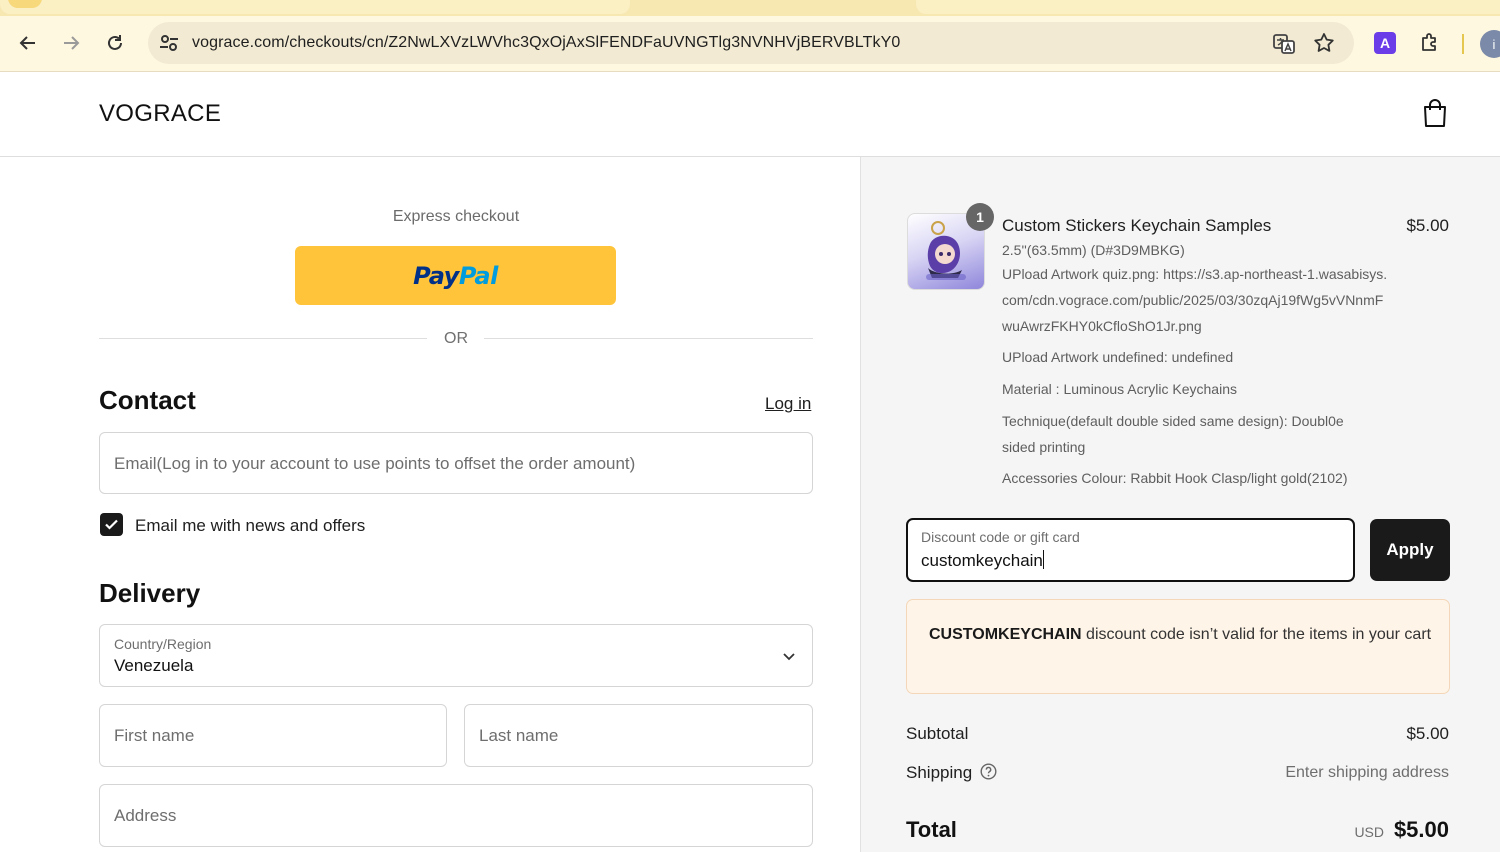  I want to click on discount-label: Discount code or gift card, so click(1000, 537).